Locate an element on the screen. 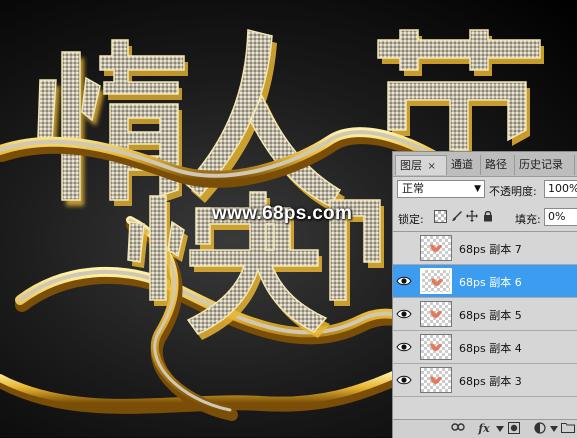 Image resolution: width=577 pixels, height=438 pixels. tab-channels: 通道 is located at coordinates (464, 165).